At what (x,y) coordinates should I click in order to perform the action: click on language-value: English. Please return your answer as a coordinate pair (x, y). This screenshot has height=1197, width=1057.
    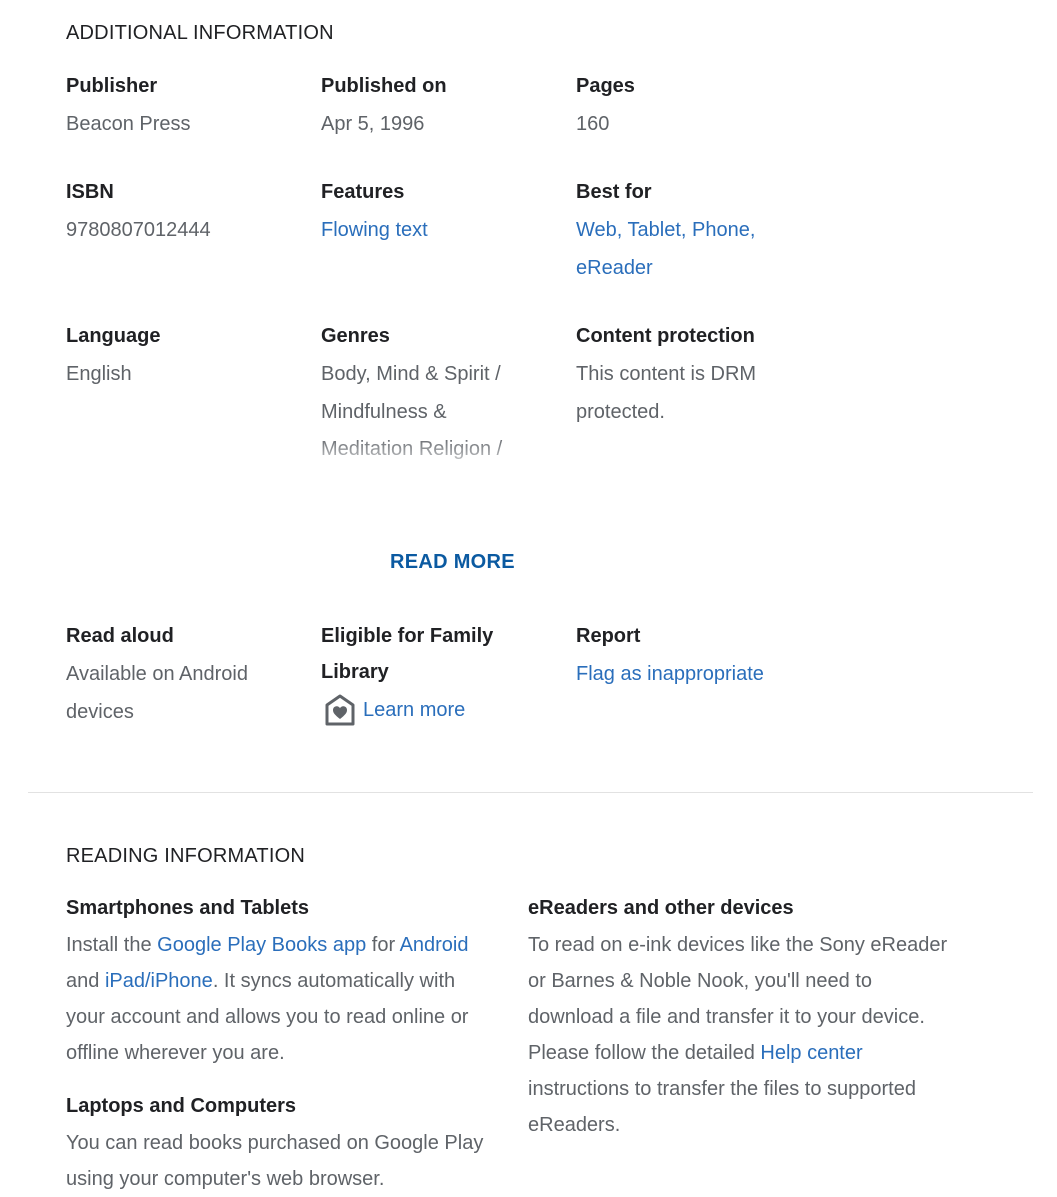
    Looking at the image, I should click on (99, 374).